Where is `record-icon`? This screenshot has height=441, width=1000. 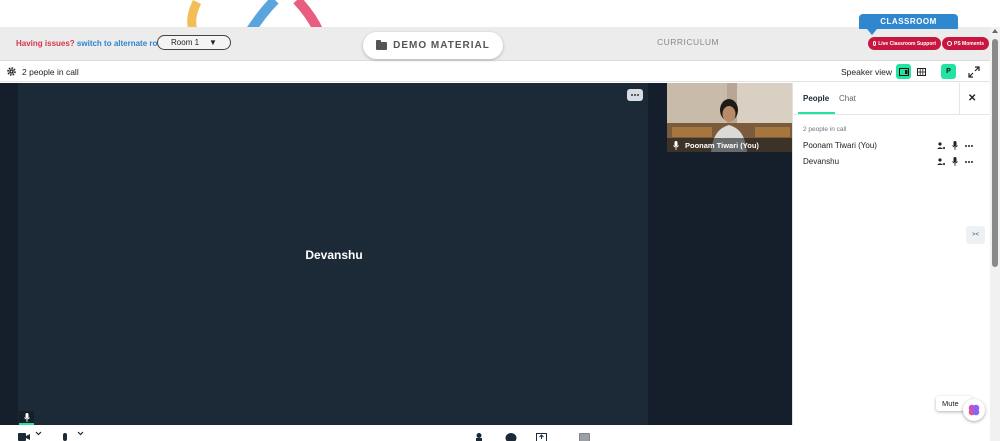
record-icon is located at coordinates (584, 437).